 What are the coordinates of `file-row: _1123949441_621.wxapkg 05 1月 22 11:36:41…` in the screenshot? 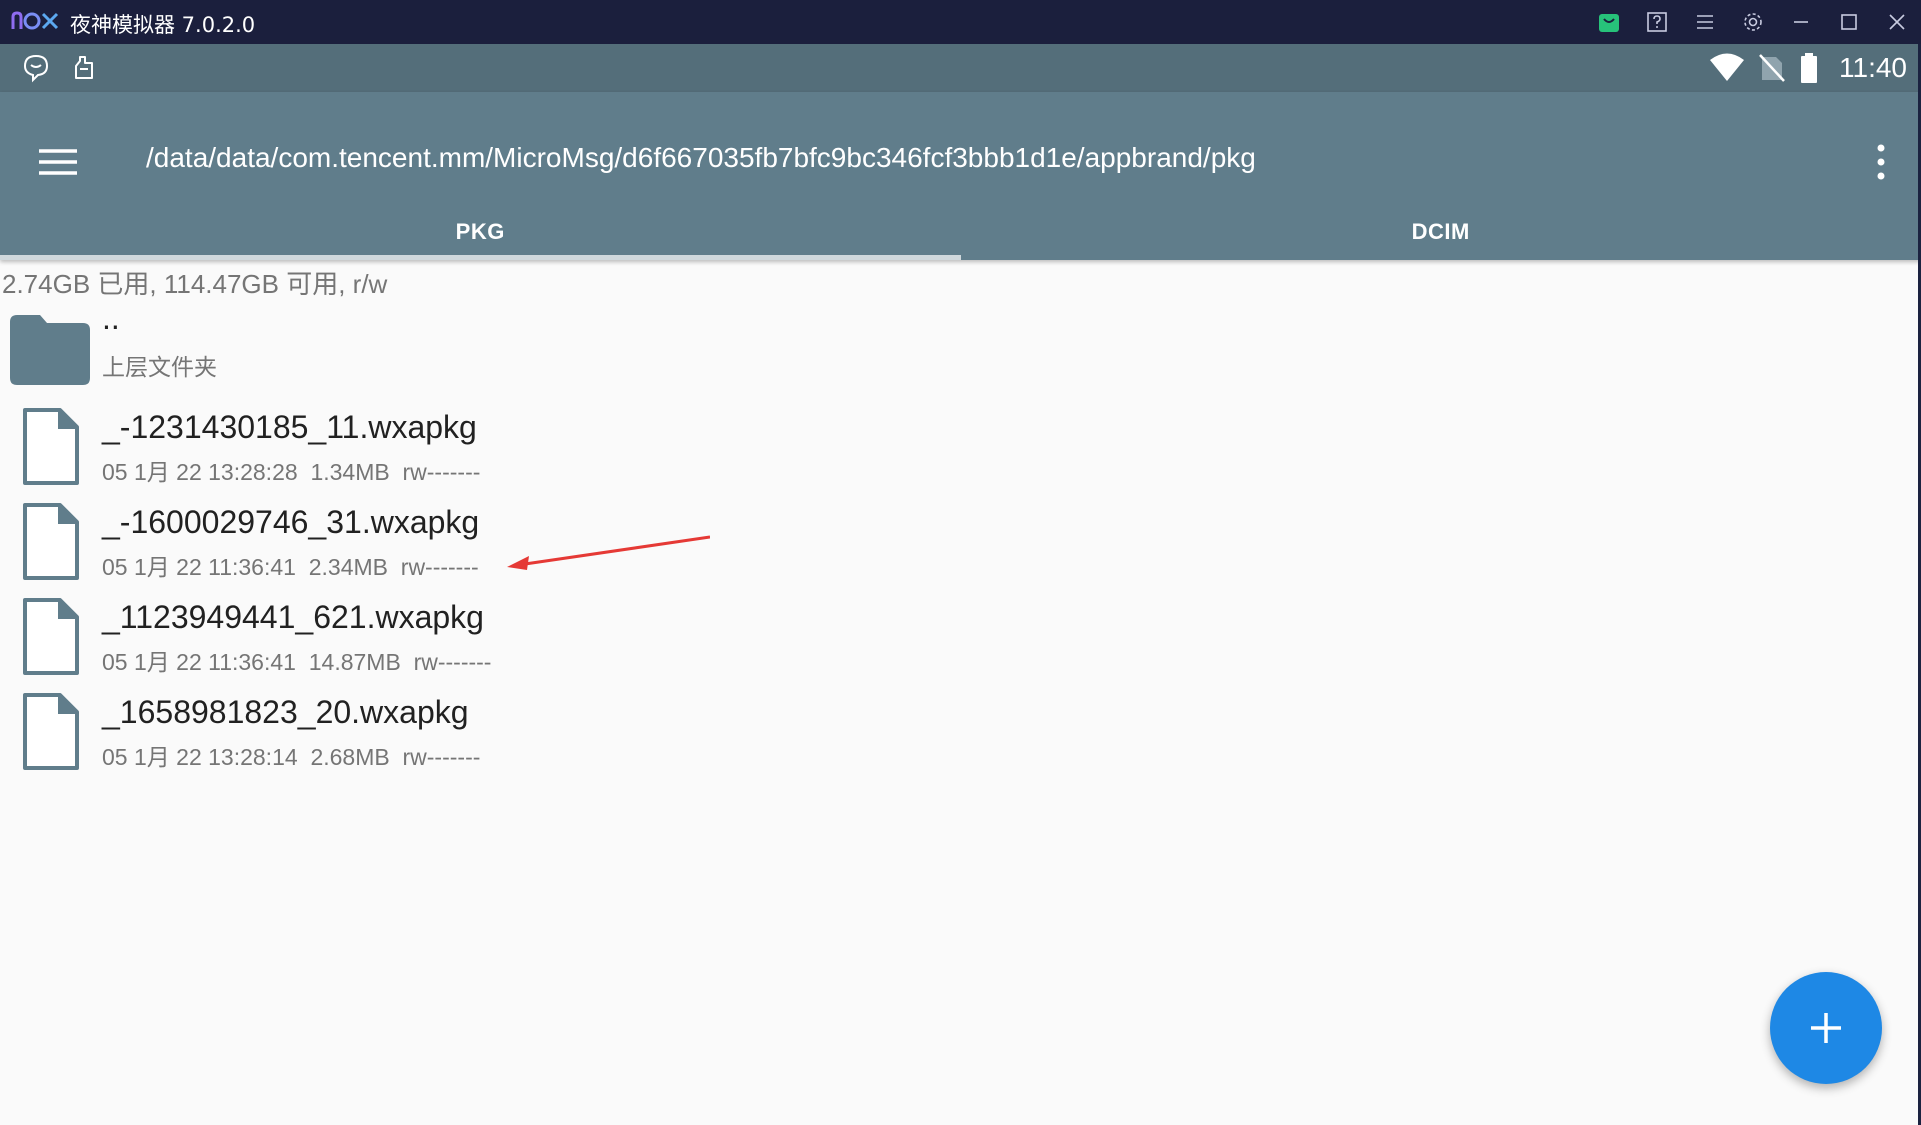 It's located at (960, 638).